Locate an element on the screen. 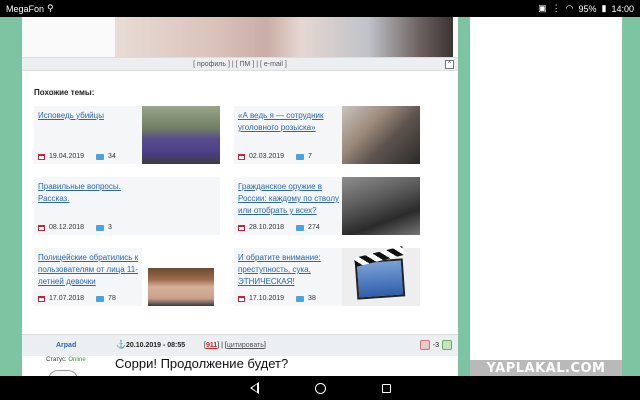 This screenshot has height=400, width=640. topic-date: 08.12.2018 is located at coordinates (67, 227).